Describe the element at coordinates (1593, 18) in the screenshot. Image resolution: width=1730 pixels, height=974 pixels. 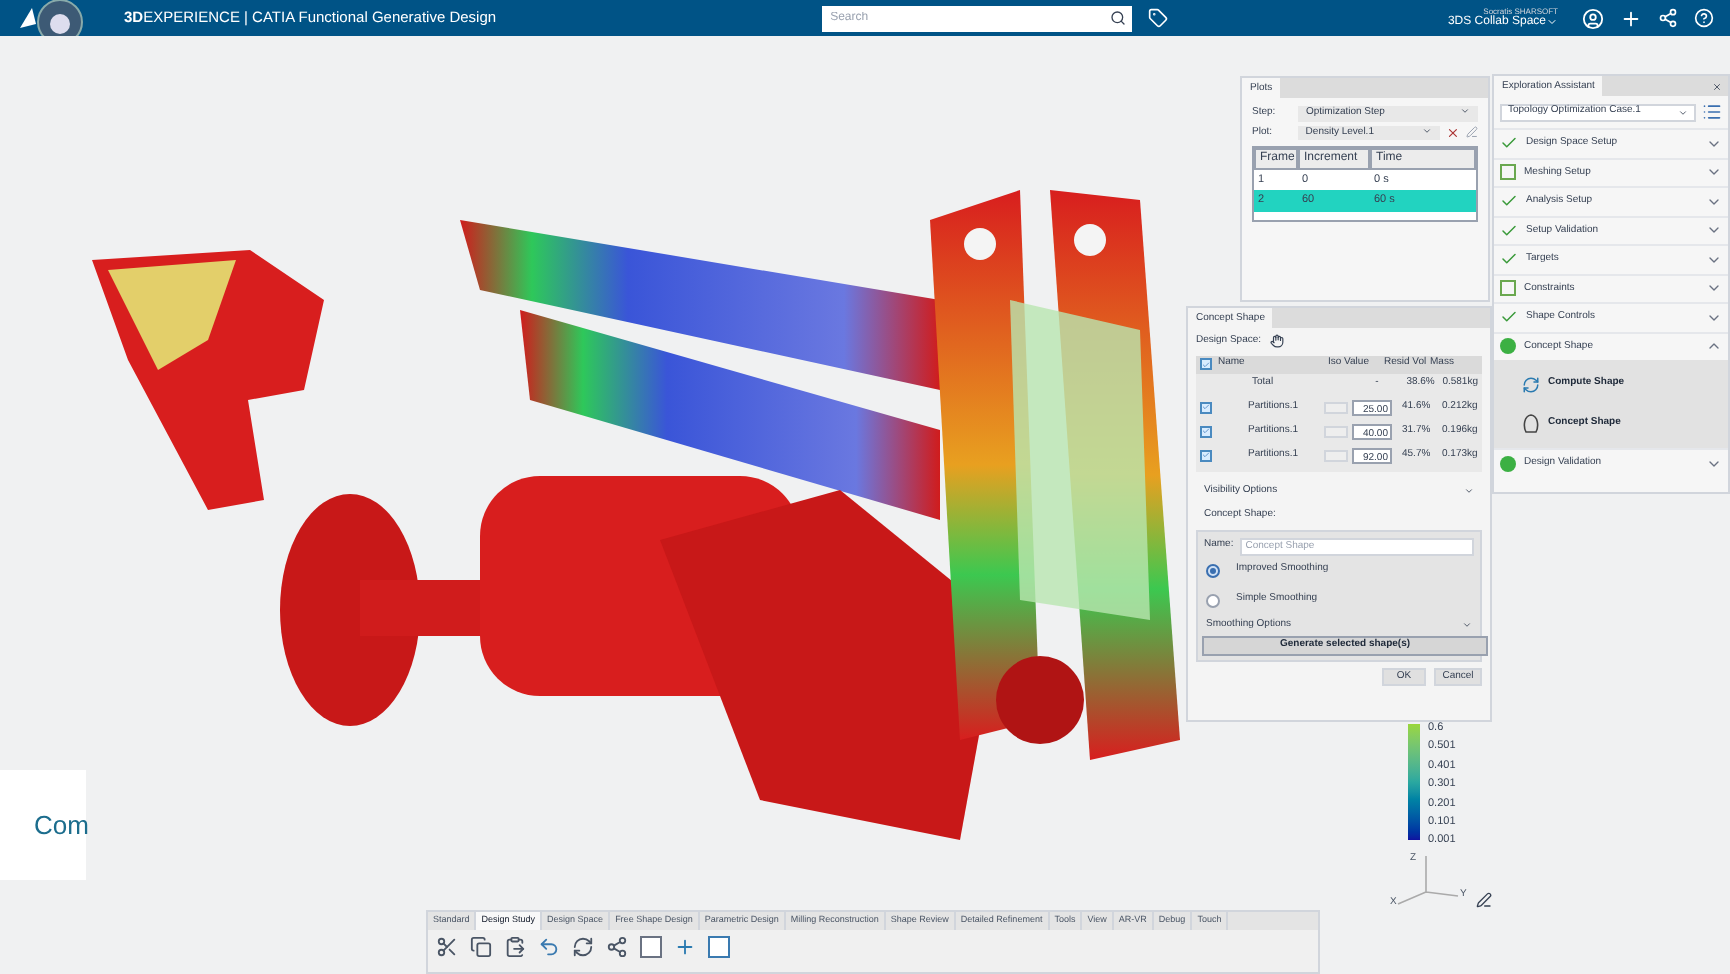
I see `user-icon` at that location.